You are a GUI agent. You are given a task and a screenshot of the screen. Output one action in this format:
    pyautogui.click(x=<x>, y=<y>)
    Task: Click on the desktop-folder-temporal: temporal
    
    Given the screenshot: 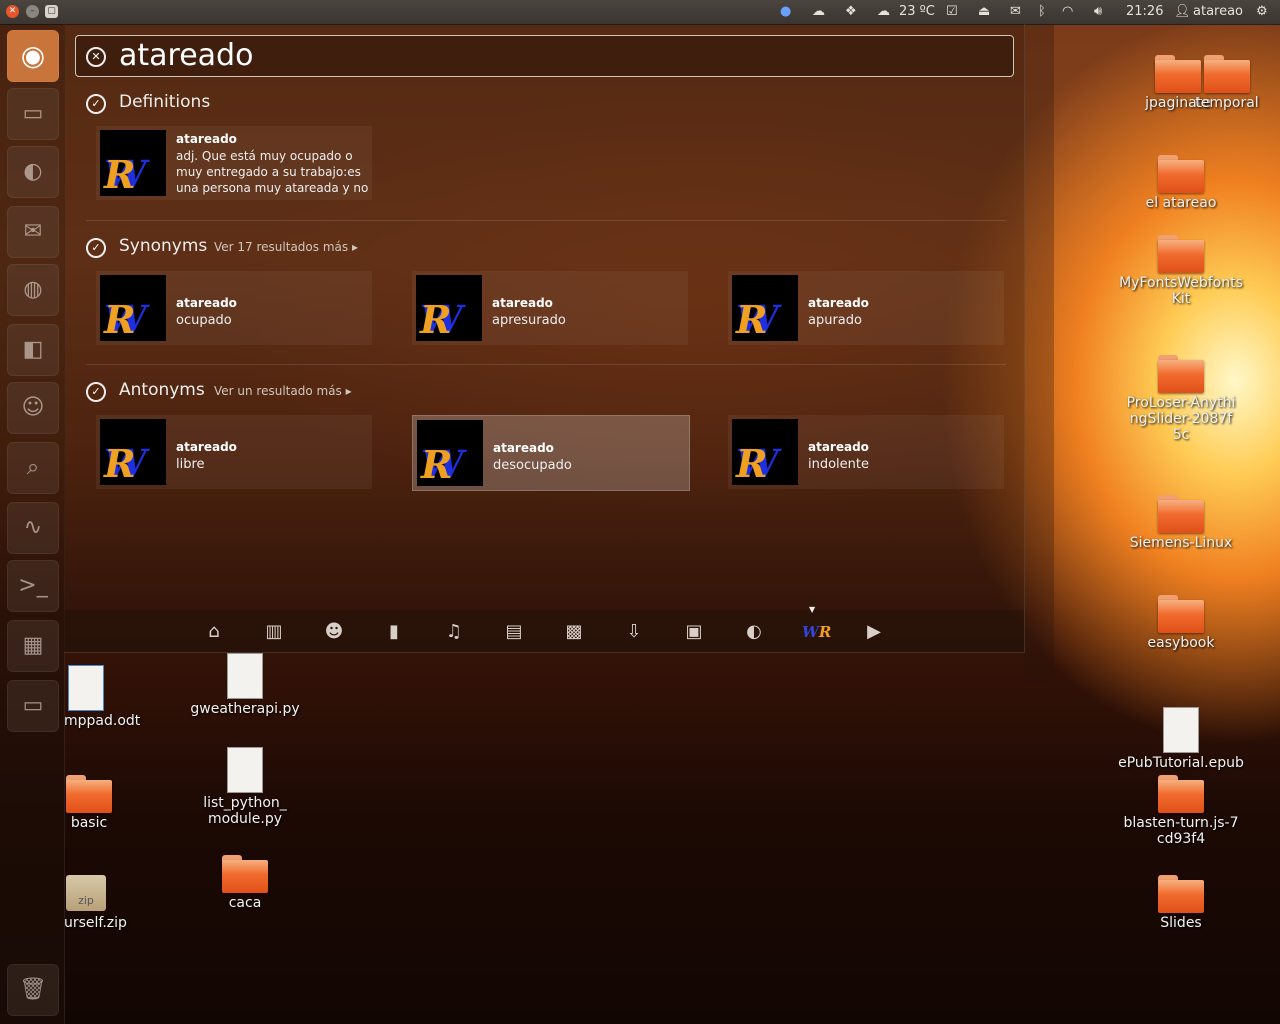 What is the action you would take?
    pyautogui.click(x=1227, y=83)
    